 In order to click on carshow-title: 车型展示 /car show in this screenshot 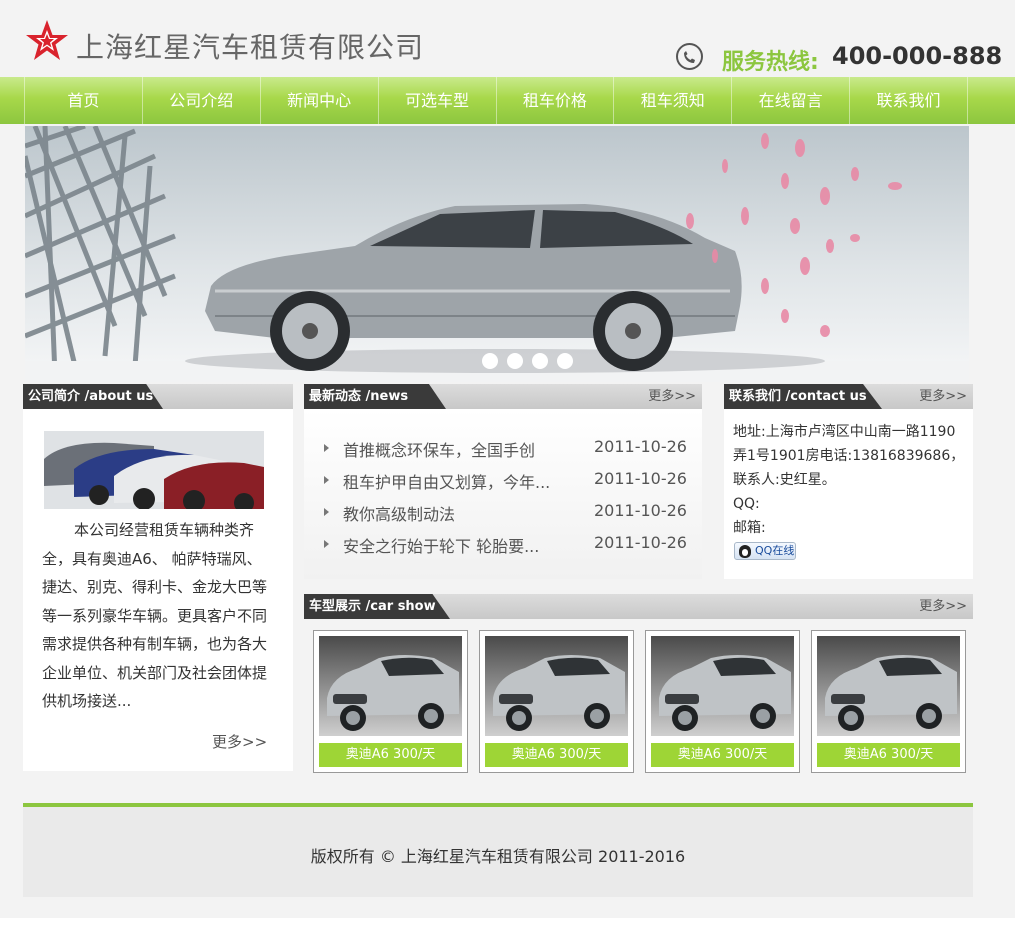, I will do `click(377, 606)`.